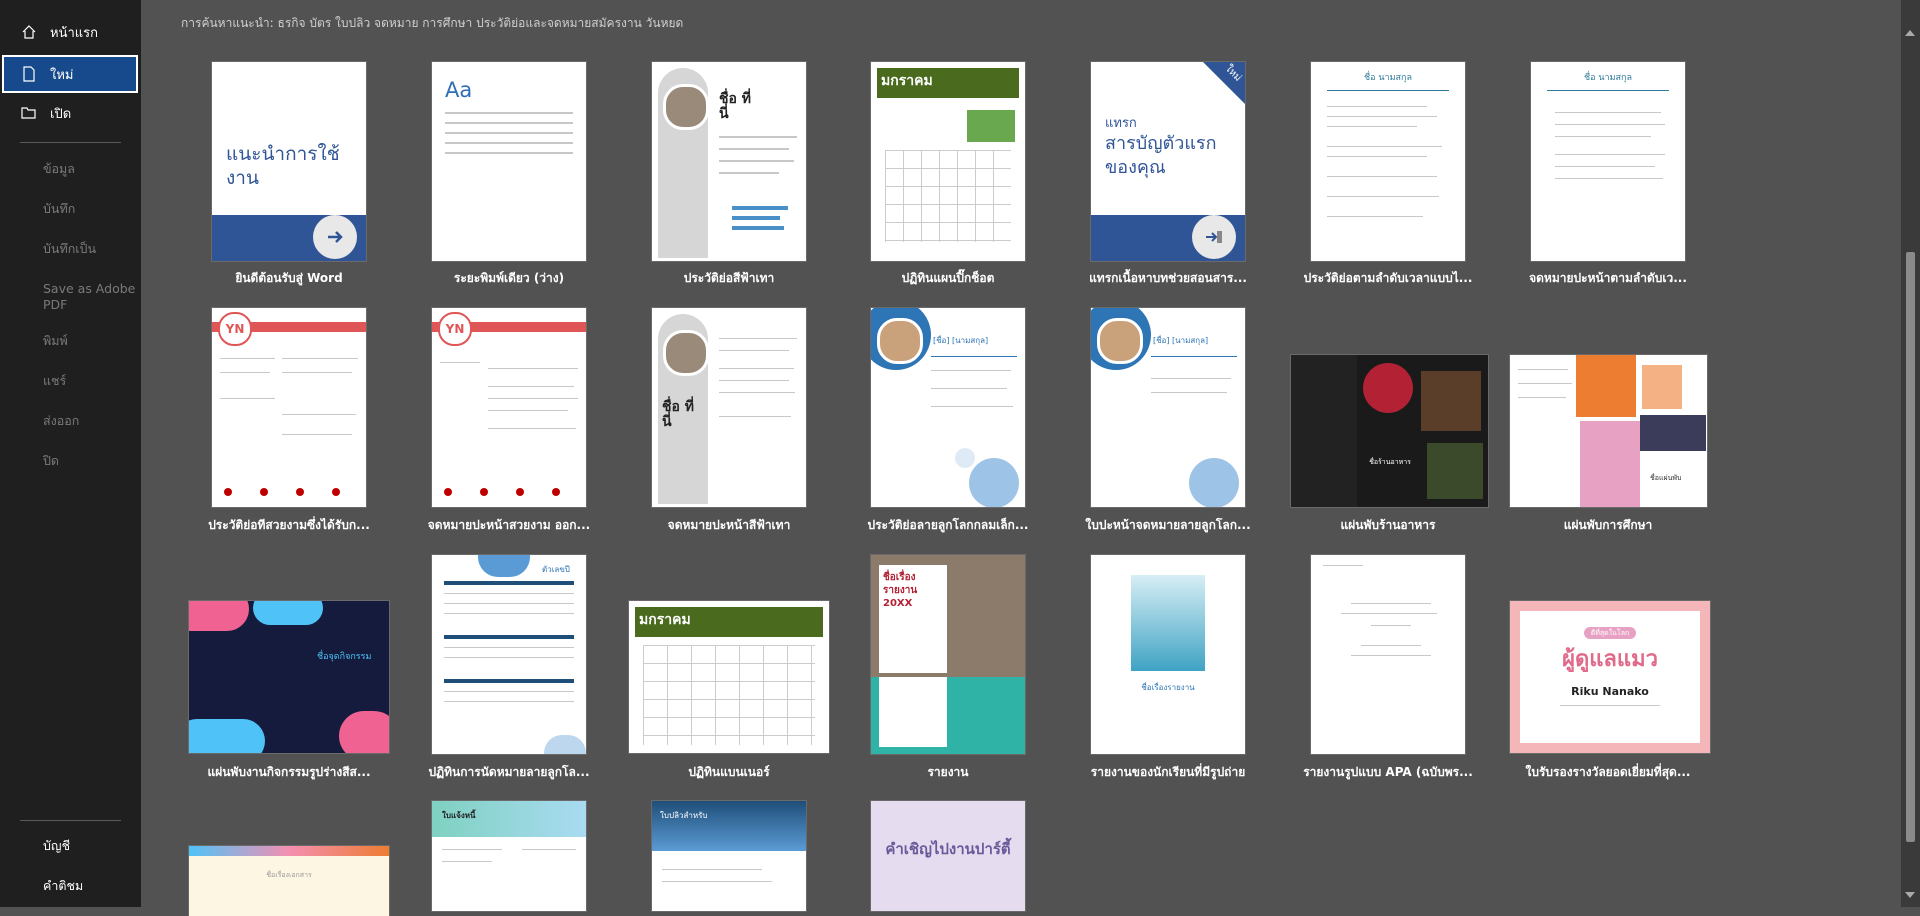 This screenshot has height=916, width=1920. I want to click on arrow-right-icon, so click(335, 237).